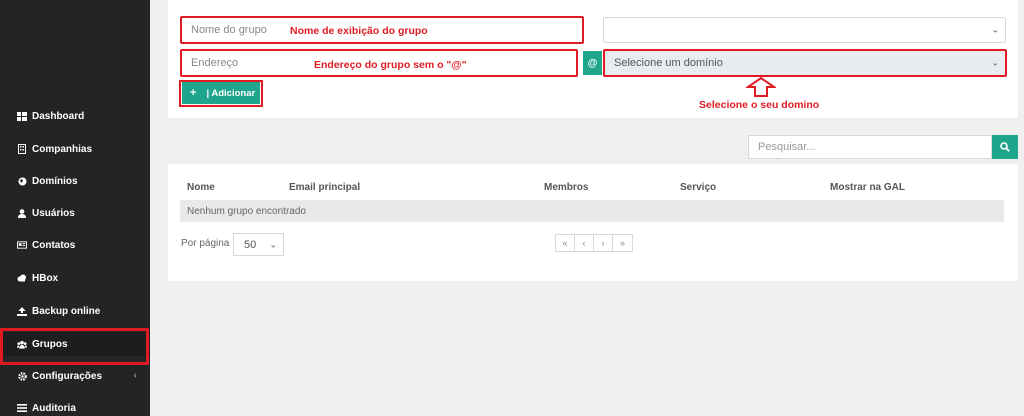  What do you see at coordinates (201, 187) in the screenshot?
I see `column-header-nome: Nome` at bounding box center [201, 187].